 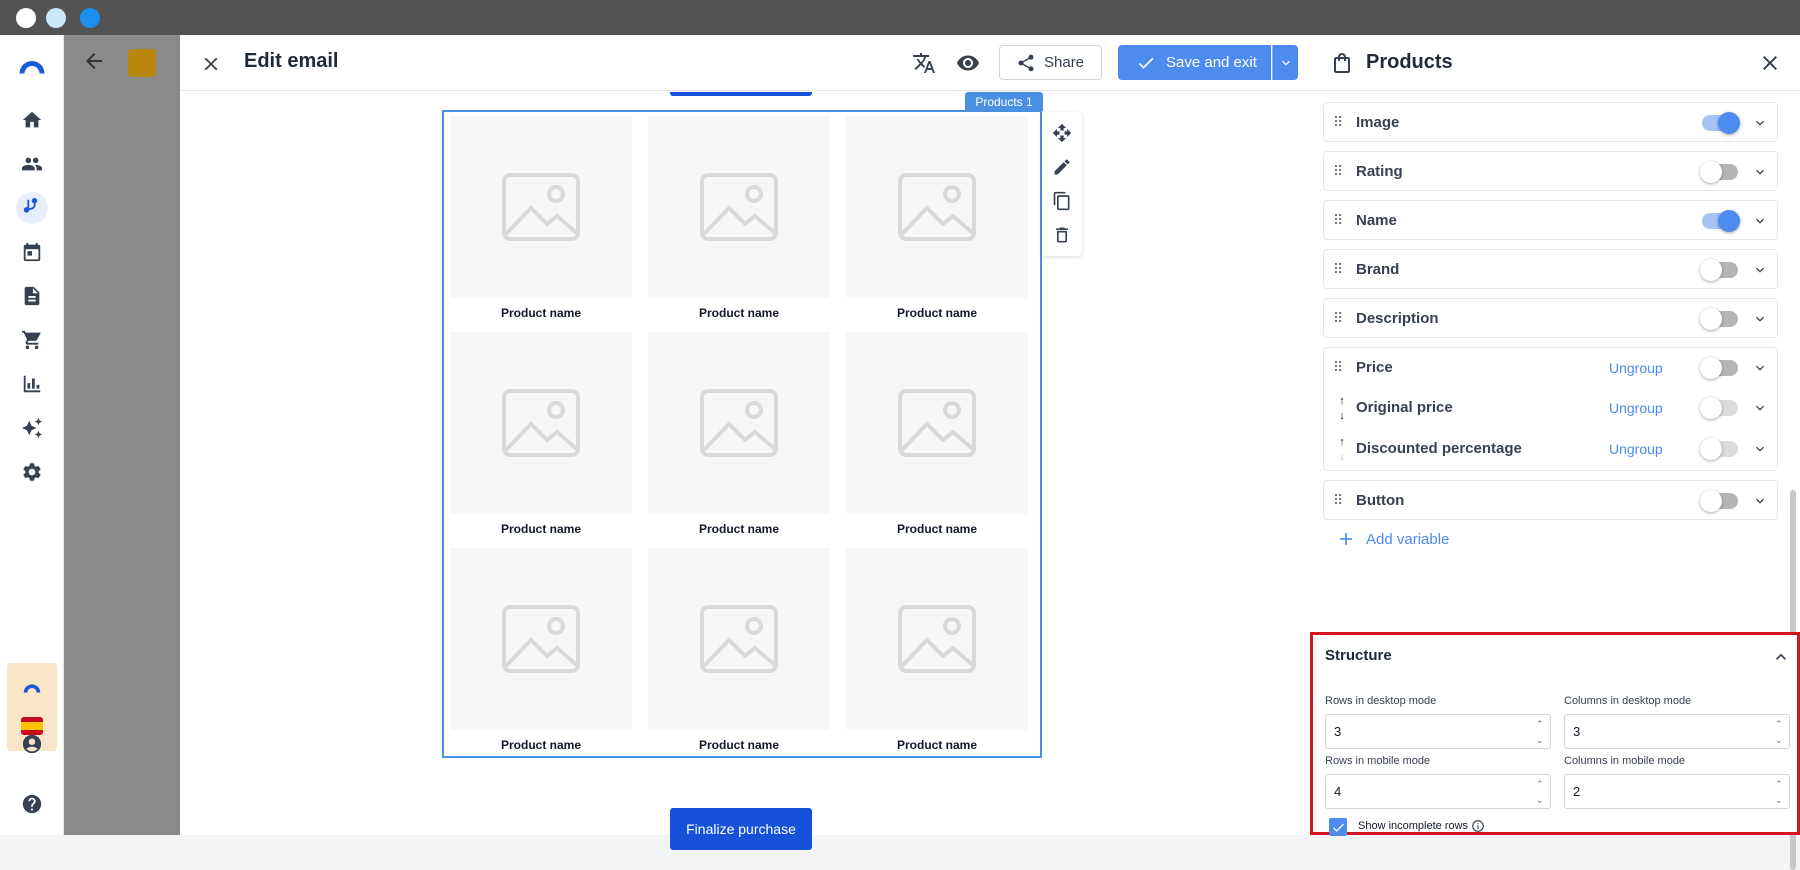 I want to click on help-icon, so click(x=32, y=804).